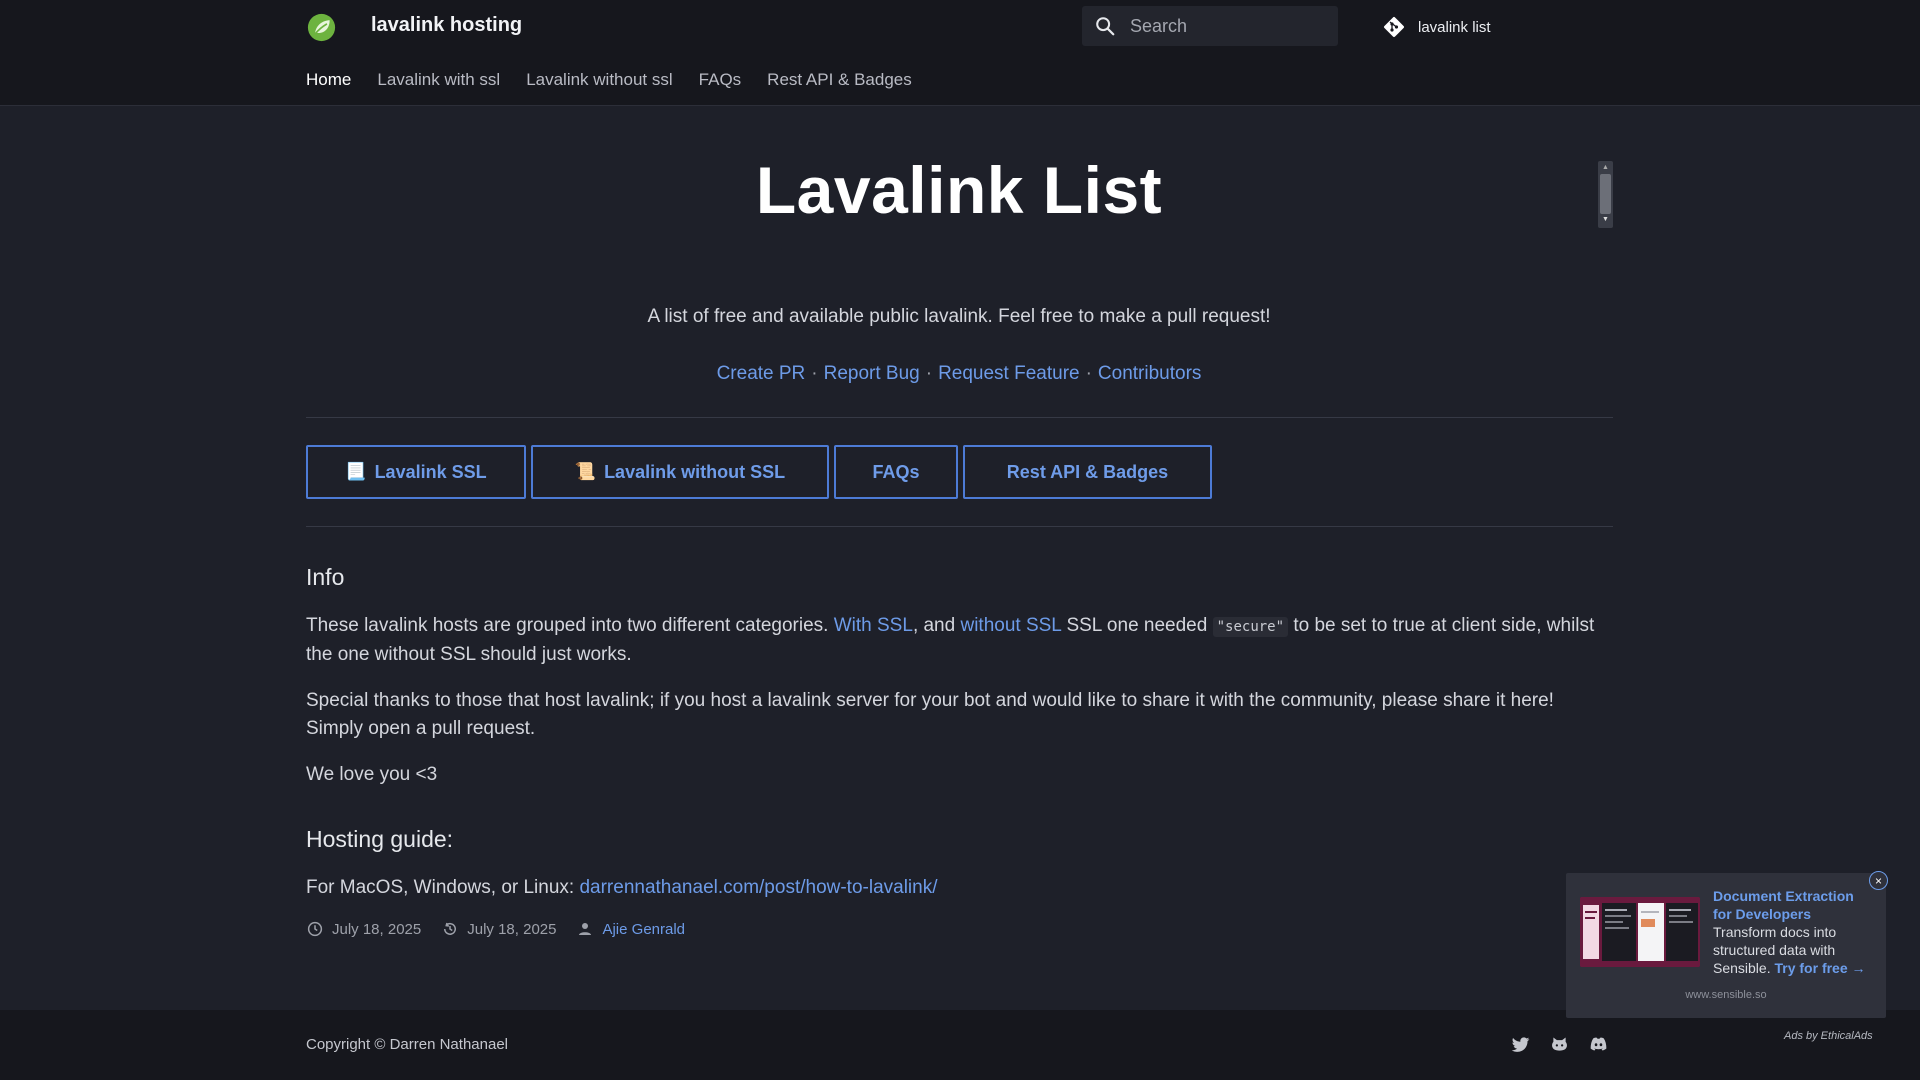  What do you see at coordinates (720, 80) in the screenshot?
I see `nav-faqs: FAQs` at bounding box center [720, 80].